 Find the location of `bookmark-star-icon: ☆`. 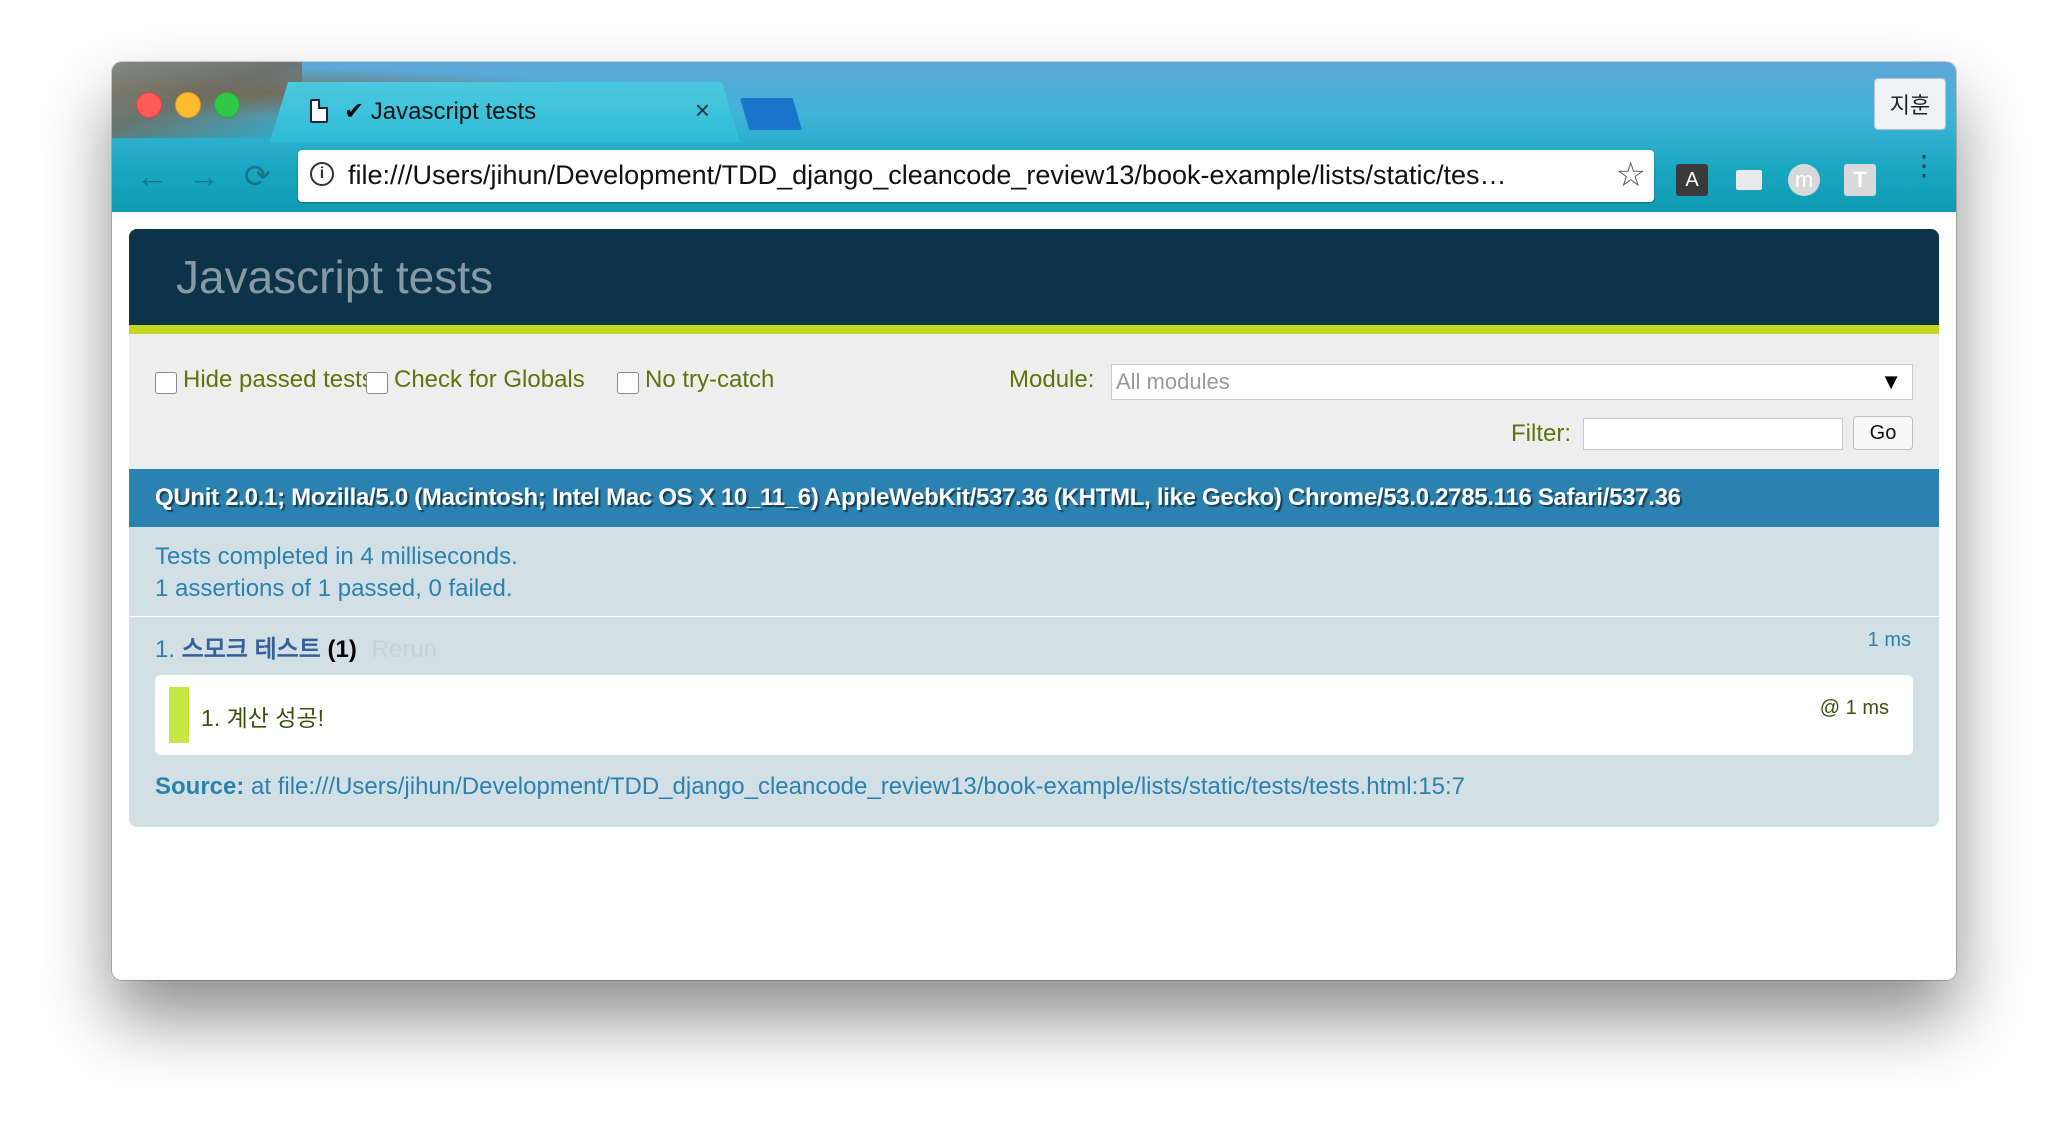

bookmark-star-icon: ☆ is located at coordinates (1631, 175).